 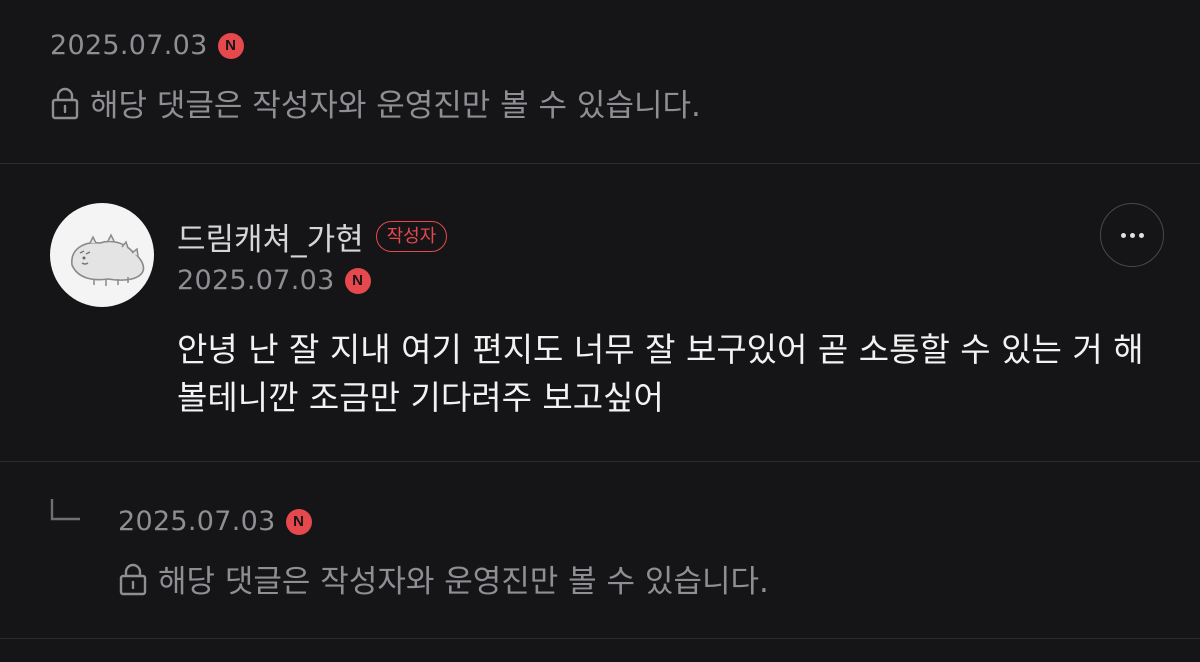 I want to click on private-reply-notice: 해당 댓글은 작성자와 운영진만 볼 수 있습니다., so click(x=443, y=578).